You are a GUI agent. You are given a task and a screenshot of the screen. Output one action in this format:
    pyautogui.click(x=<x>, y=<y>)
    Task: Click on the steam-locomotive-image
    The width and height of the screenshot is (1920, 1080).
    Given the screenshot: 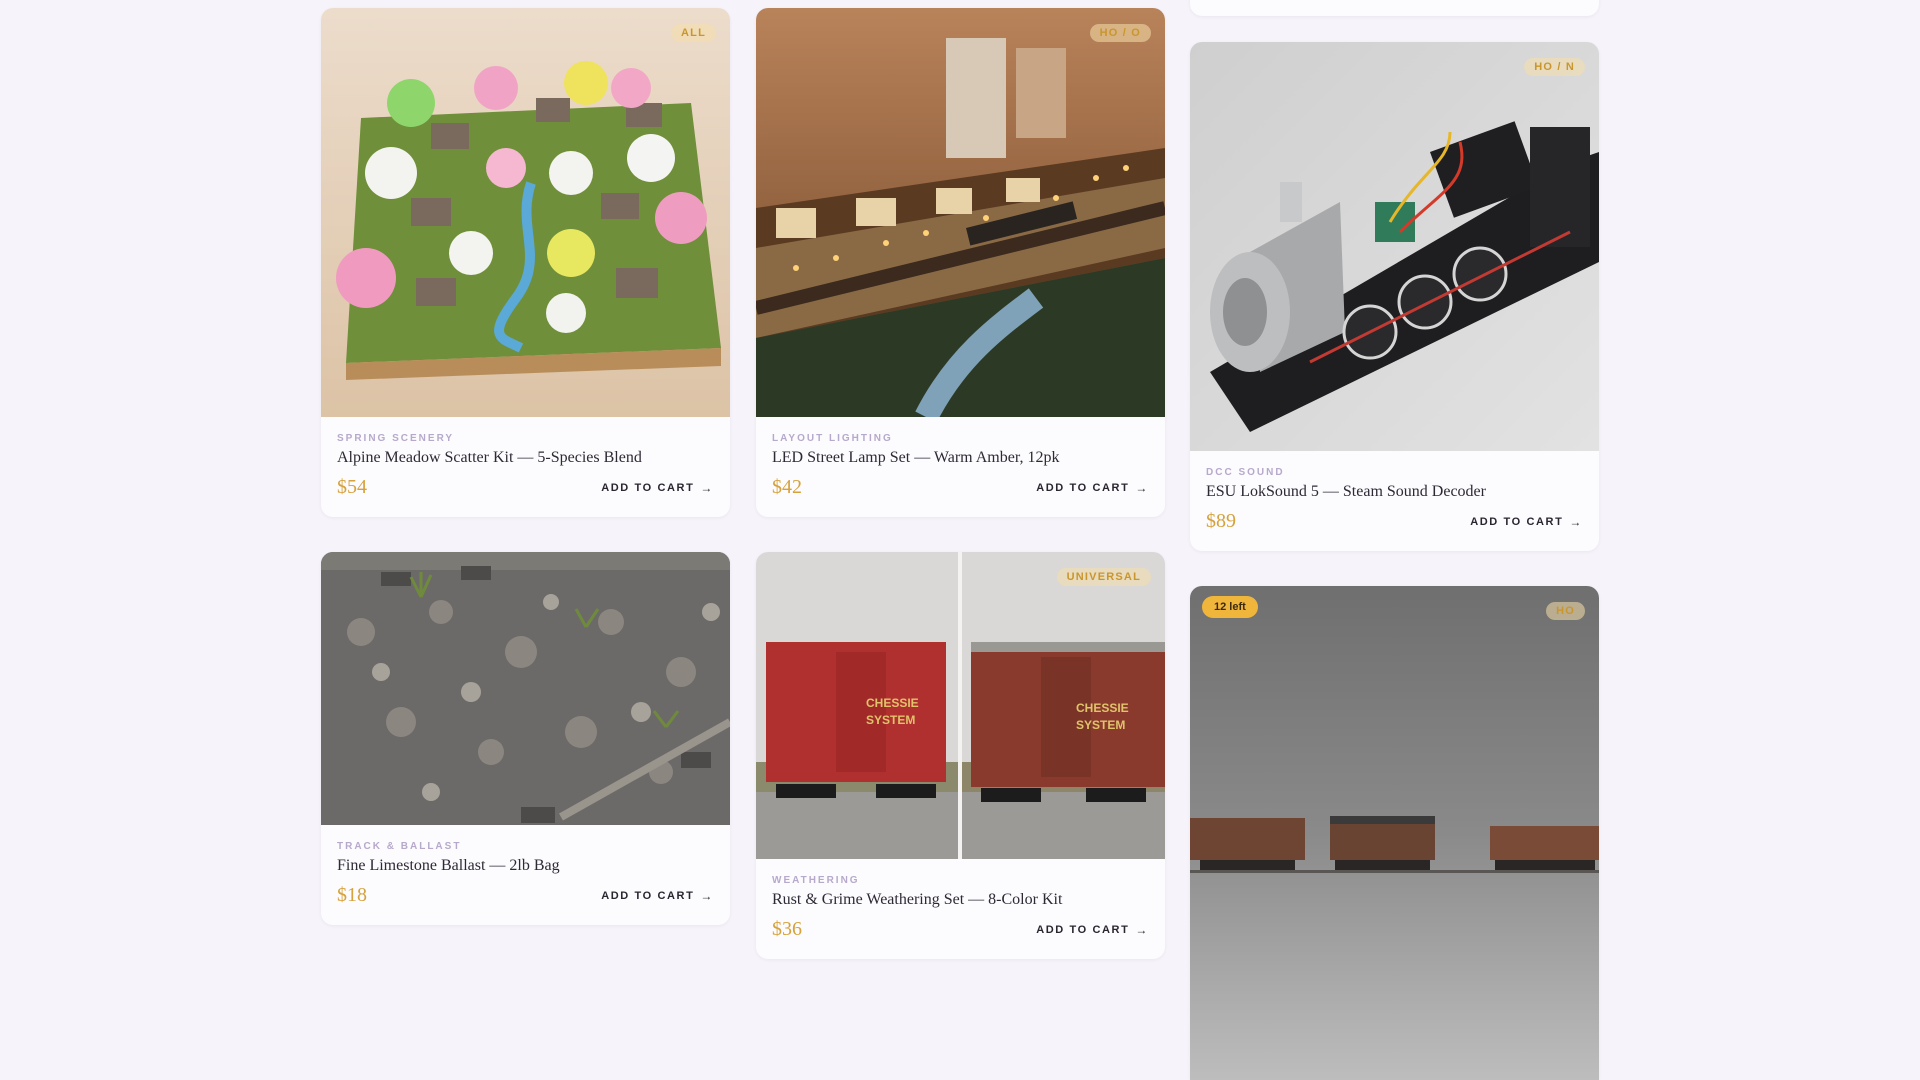 What is the action you would take?
    pyautogui.click(x=1394, y=246)
    